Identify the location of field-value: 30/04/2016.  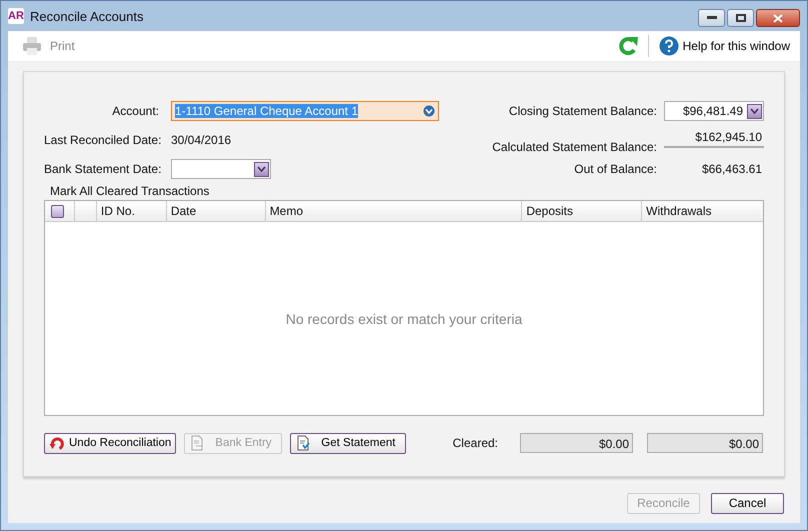
(201, 140).